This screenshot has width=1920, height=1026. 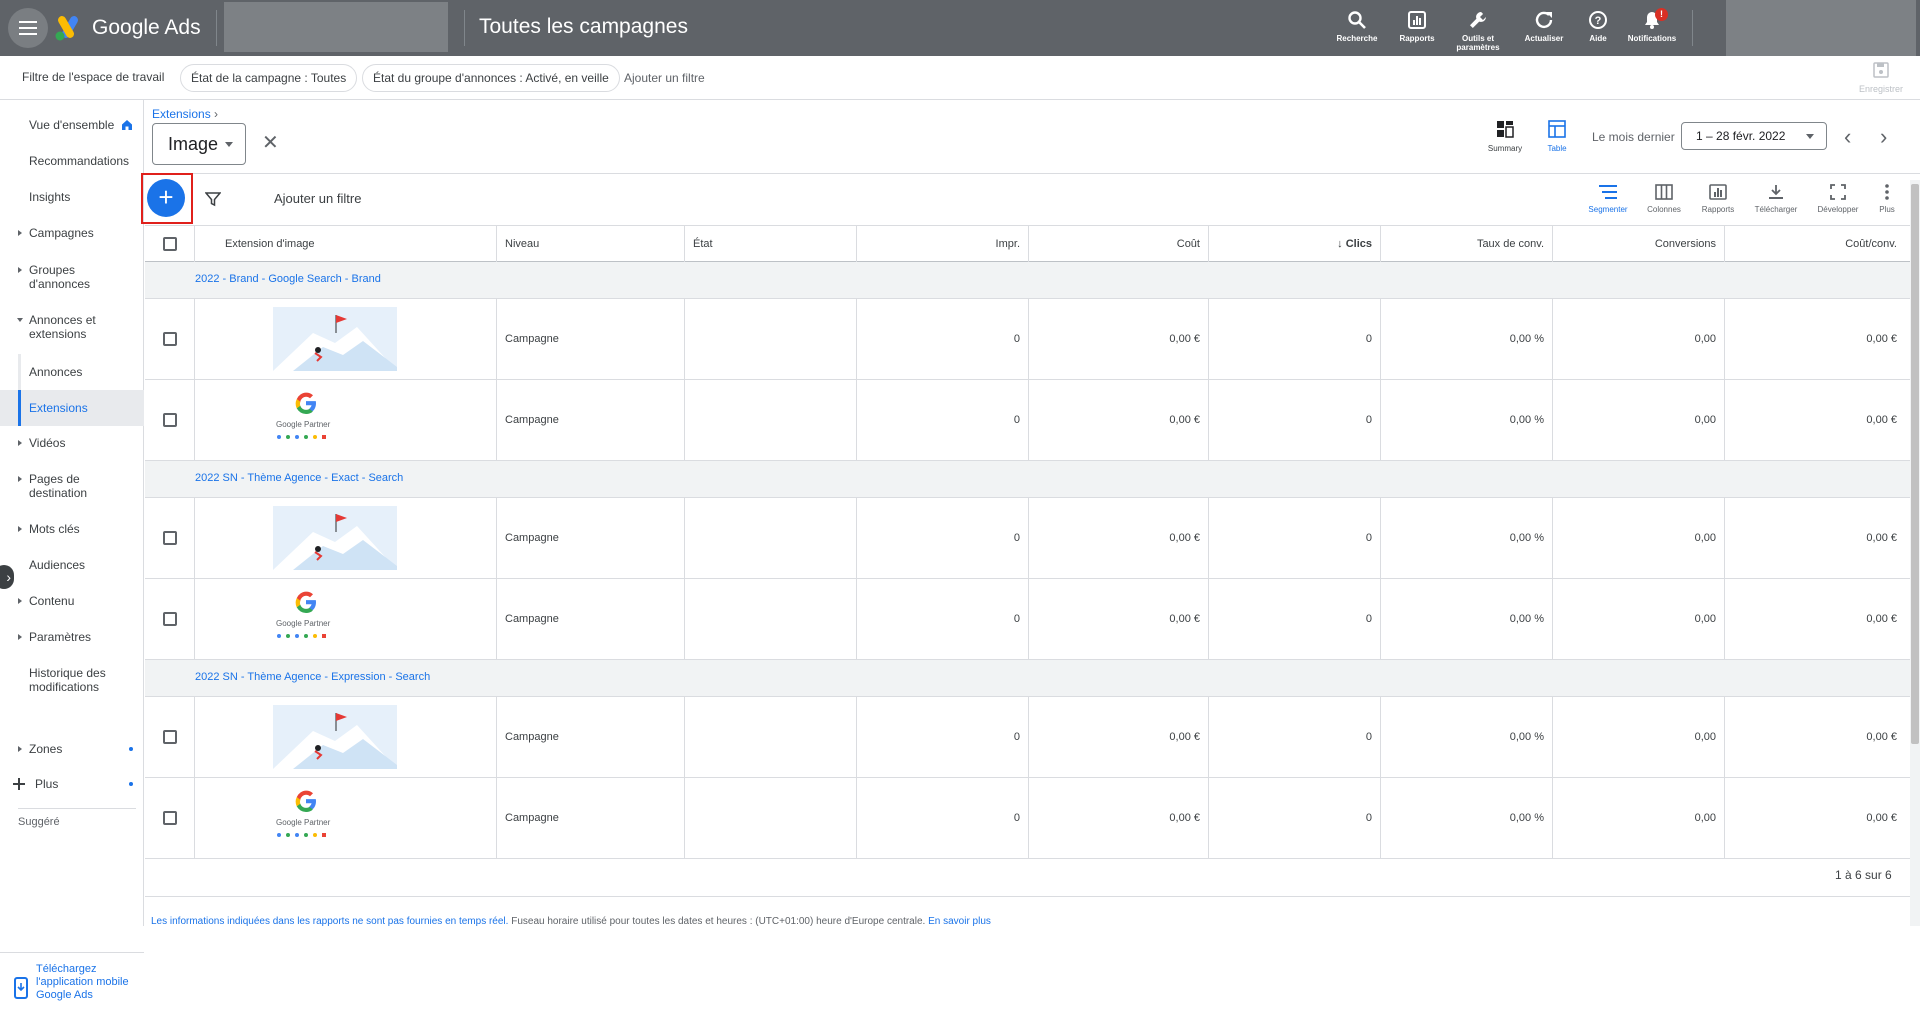 I want to click on next-period-button: ›, so click(x=1883, y=137).